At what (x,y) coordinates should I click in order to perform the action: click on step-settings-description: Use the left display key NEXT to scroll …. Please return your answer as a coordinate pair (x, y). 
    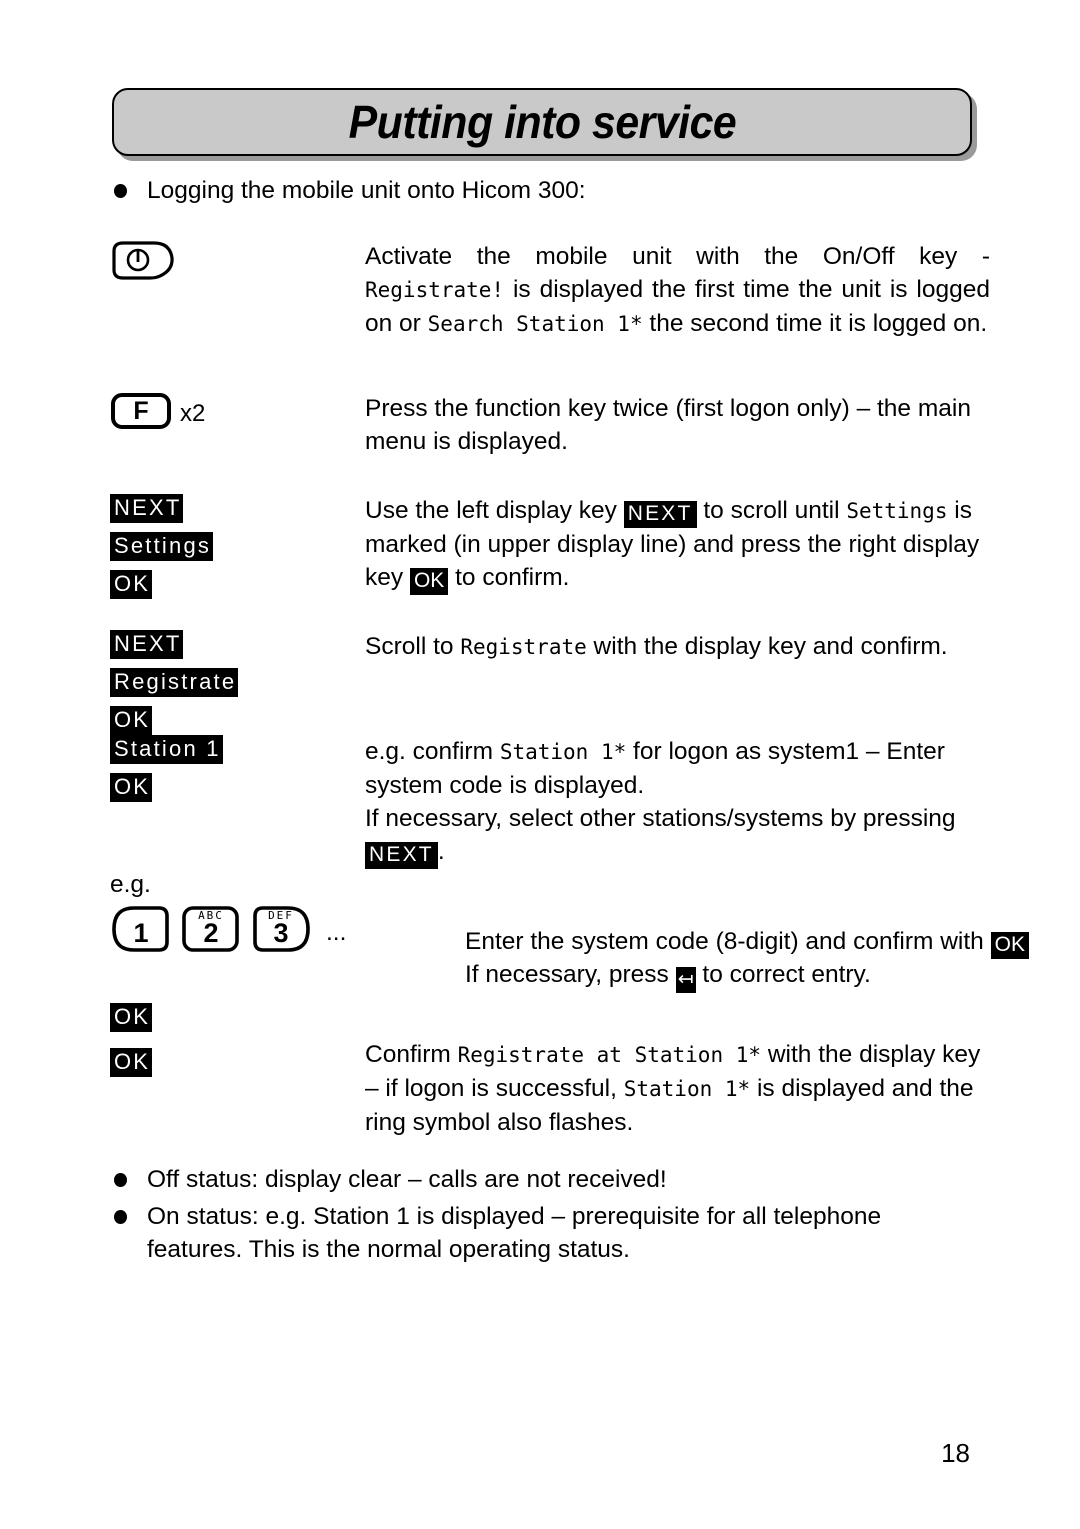
    Looking at the image, I should click on (677, 544).